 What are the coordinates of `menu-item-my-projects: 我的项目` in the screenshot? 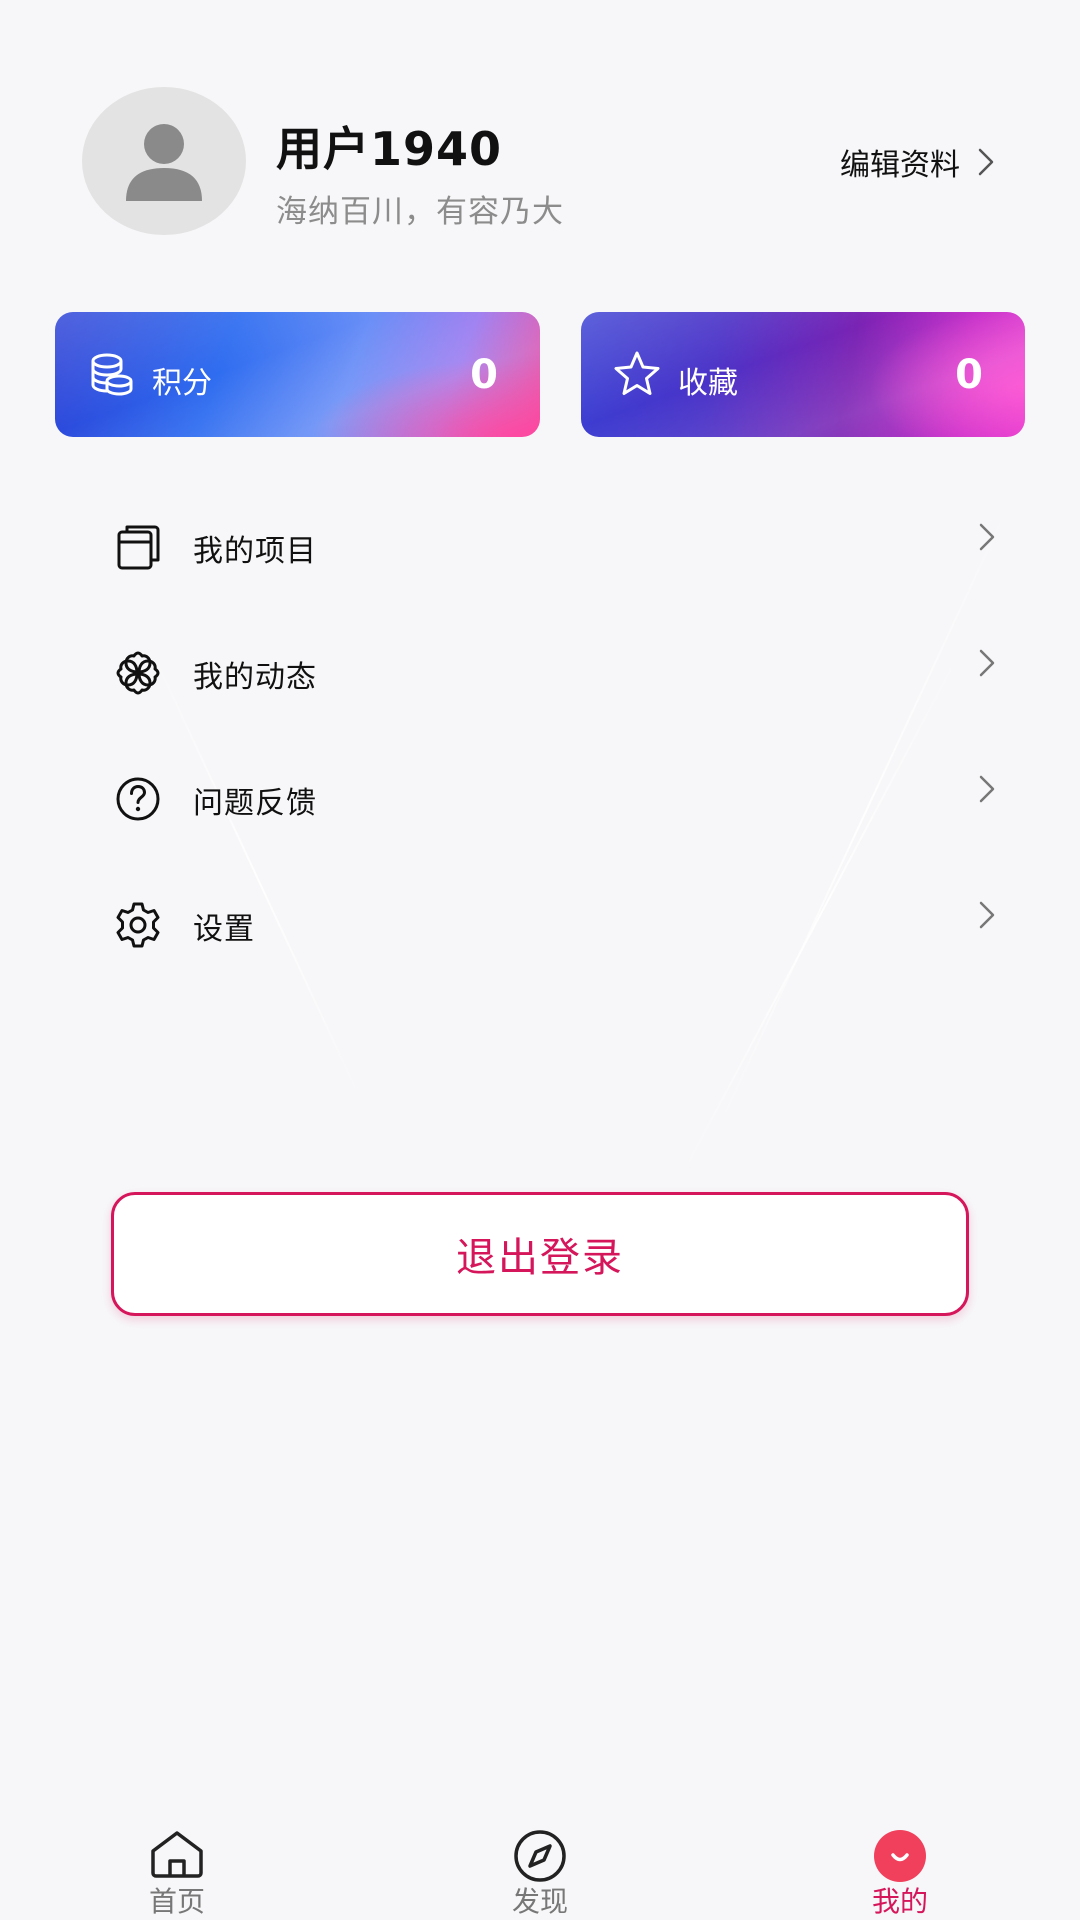 It's located at (540, 547).